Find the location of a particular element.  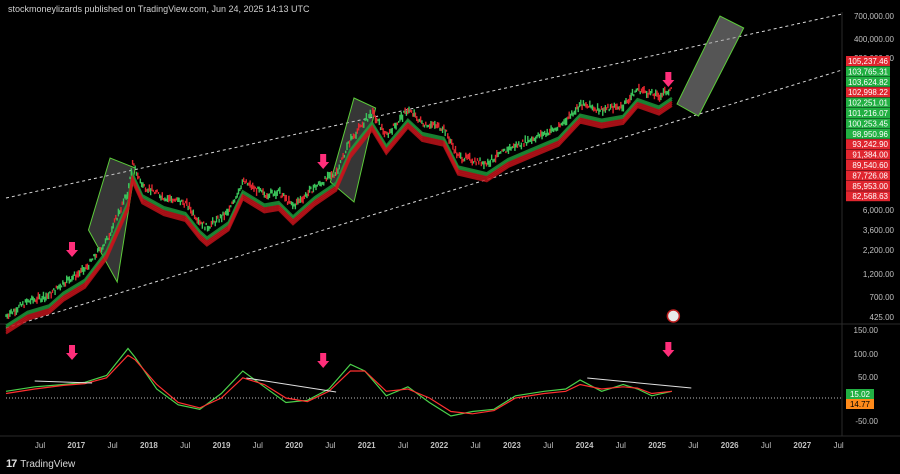

time-axis-label: 2024 is located at coordinates (585, 445).